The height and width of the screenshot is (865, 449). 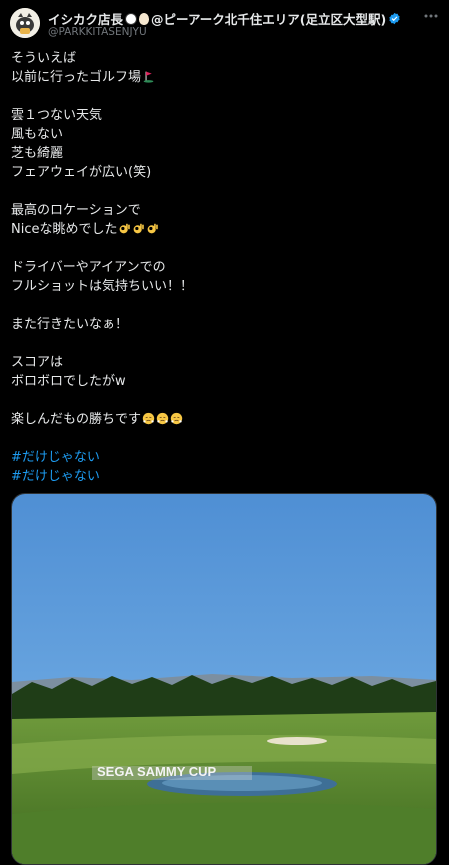 I want to click on user-handle: @PARKKITASENJYU, so click(x=97, y=32).